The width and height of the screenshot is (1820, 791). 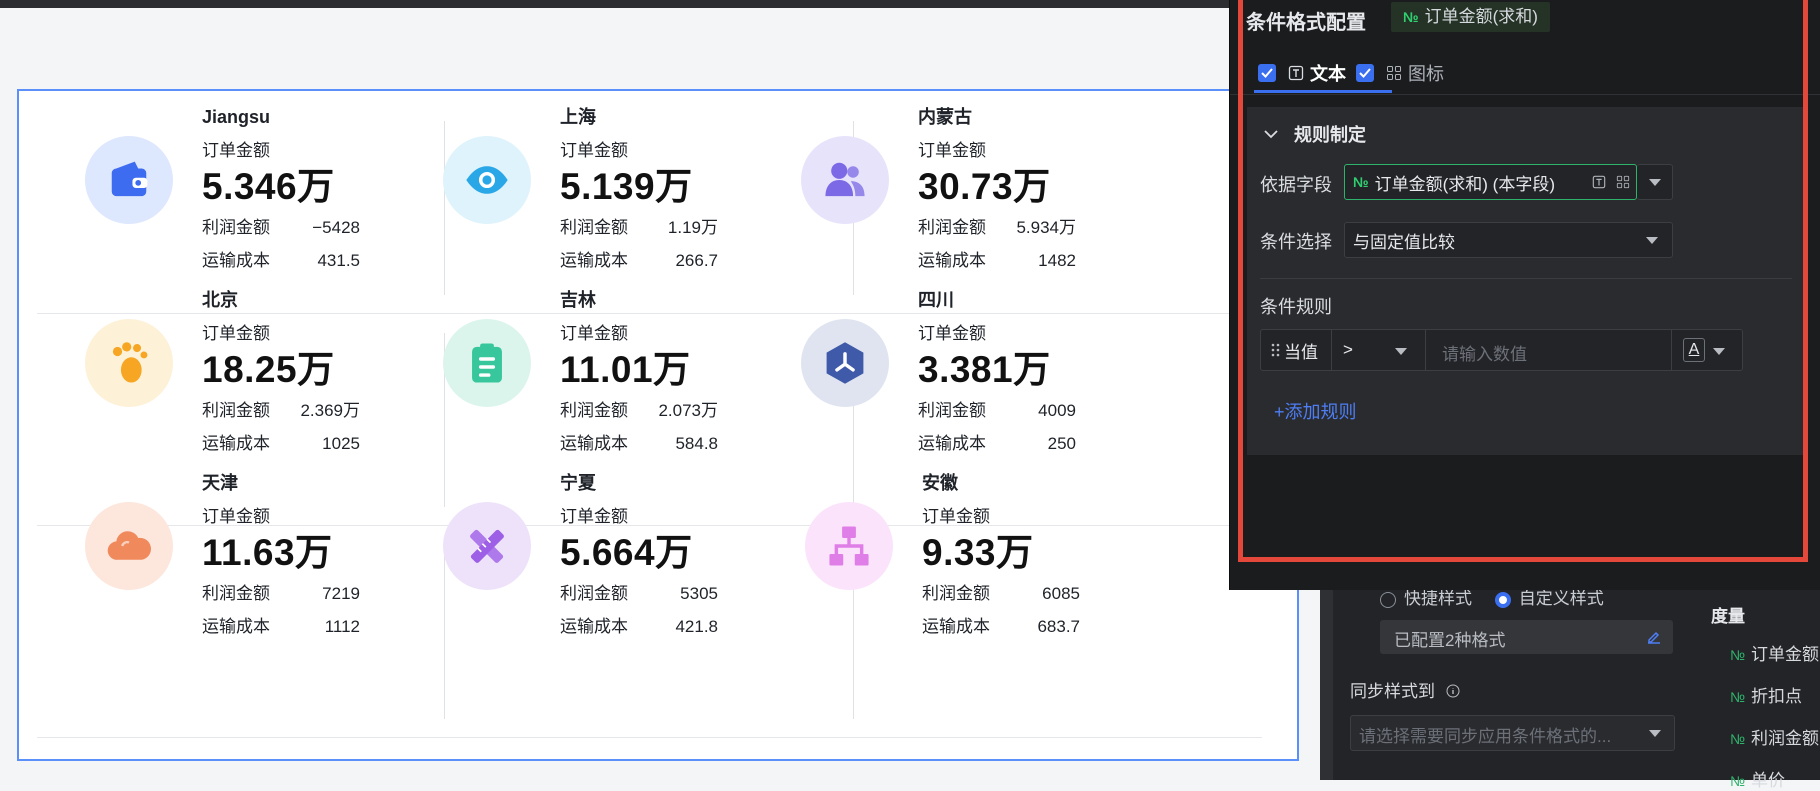 I want to click on profit-value: 2.073万, so click(x=688, y=410).